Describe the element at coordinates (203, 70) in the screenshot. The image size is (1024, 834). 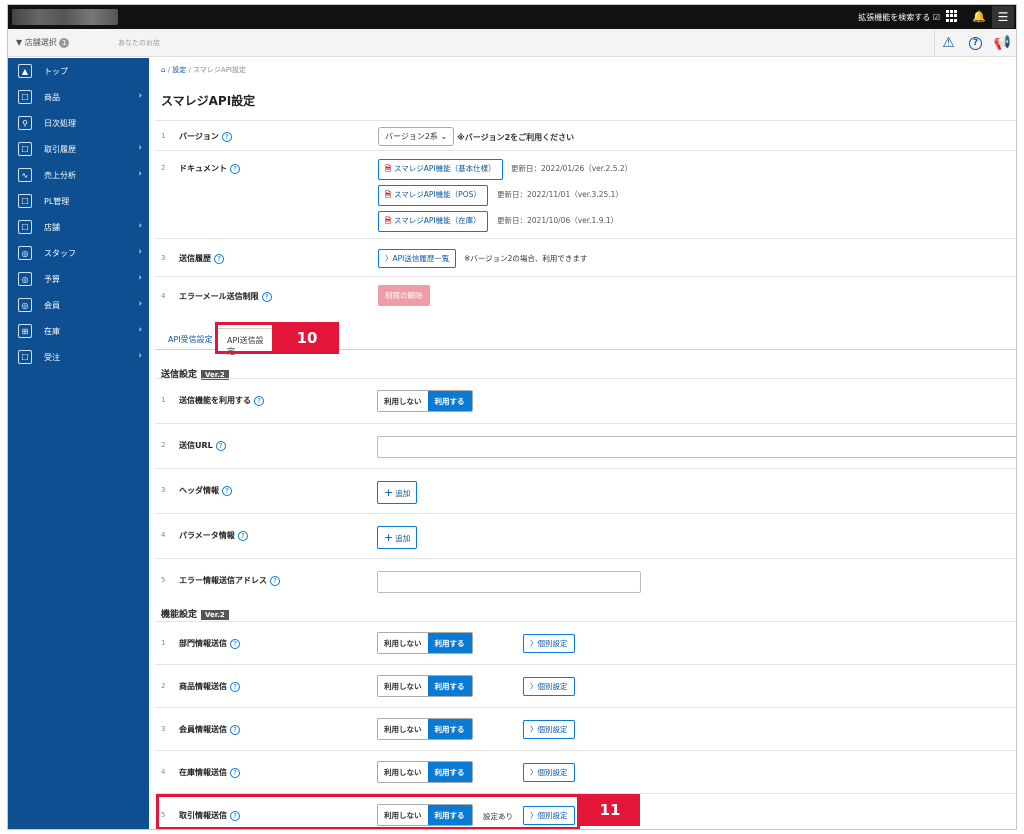
I see `breadcrumb: ⌂ / 設定 / スマレジAPI設定` at that location.